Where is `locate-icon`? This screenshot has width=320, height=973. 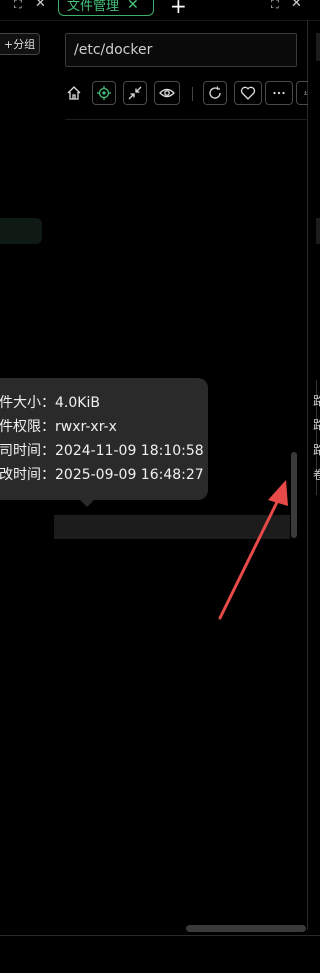
locate-icon is located at coordinates (104, 93).